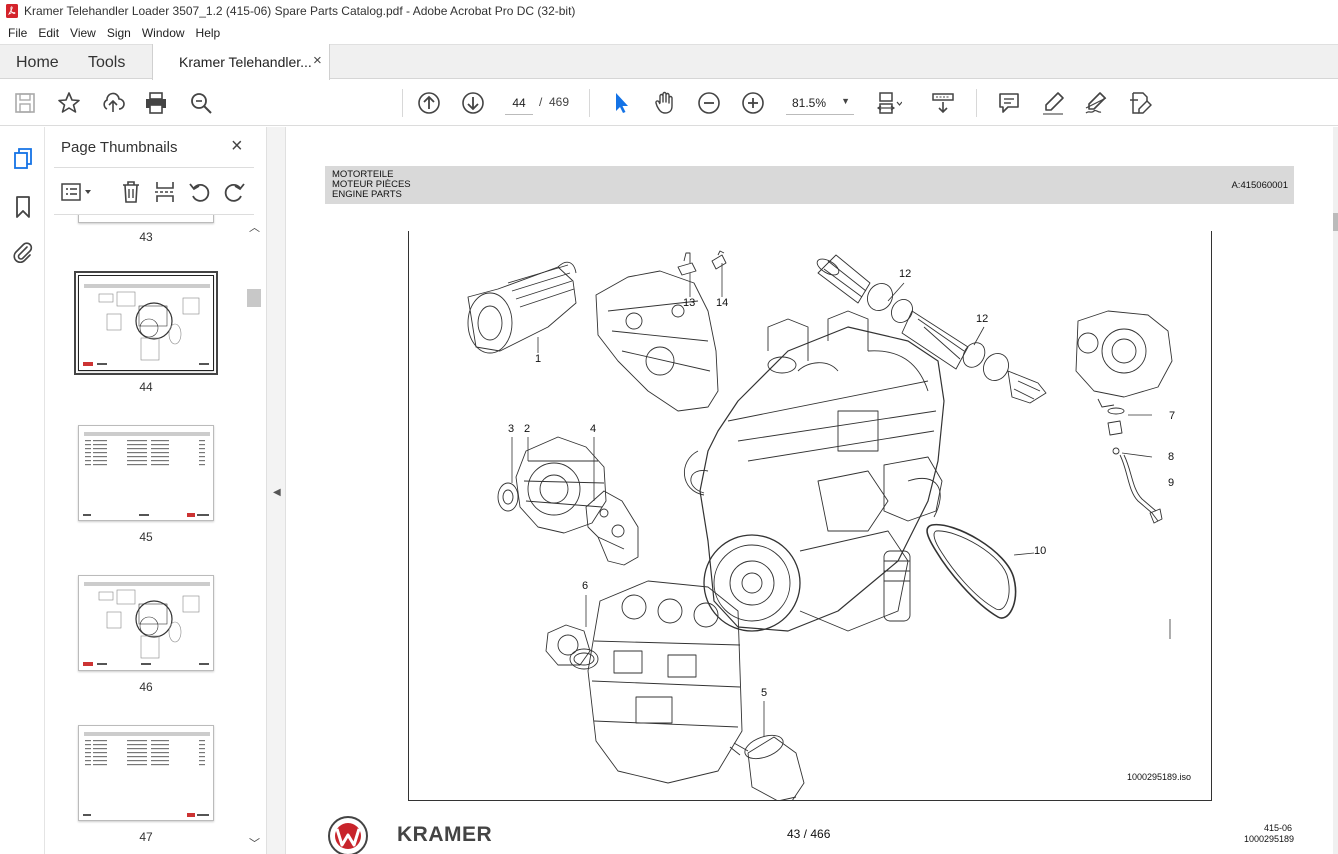  I want to click on select-cursor-icon, so click(621, 103).